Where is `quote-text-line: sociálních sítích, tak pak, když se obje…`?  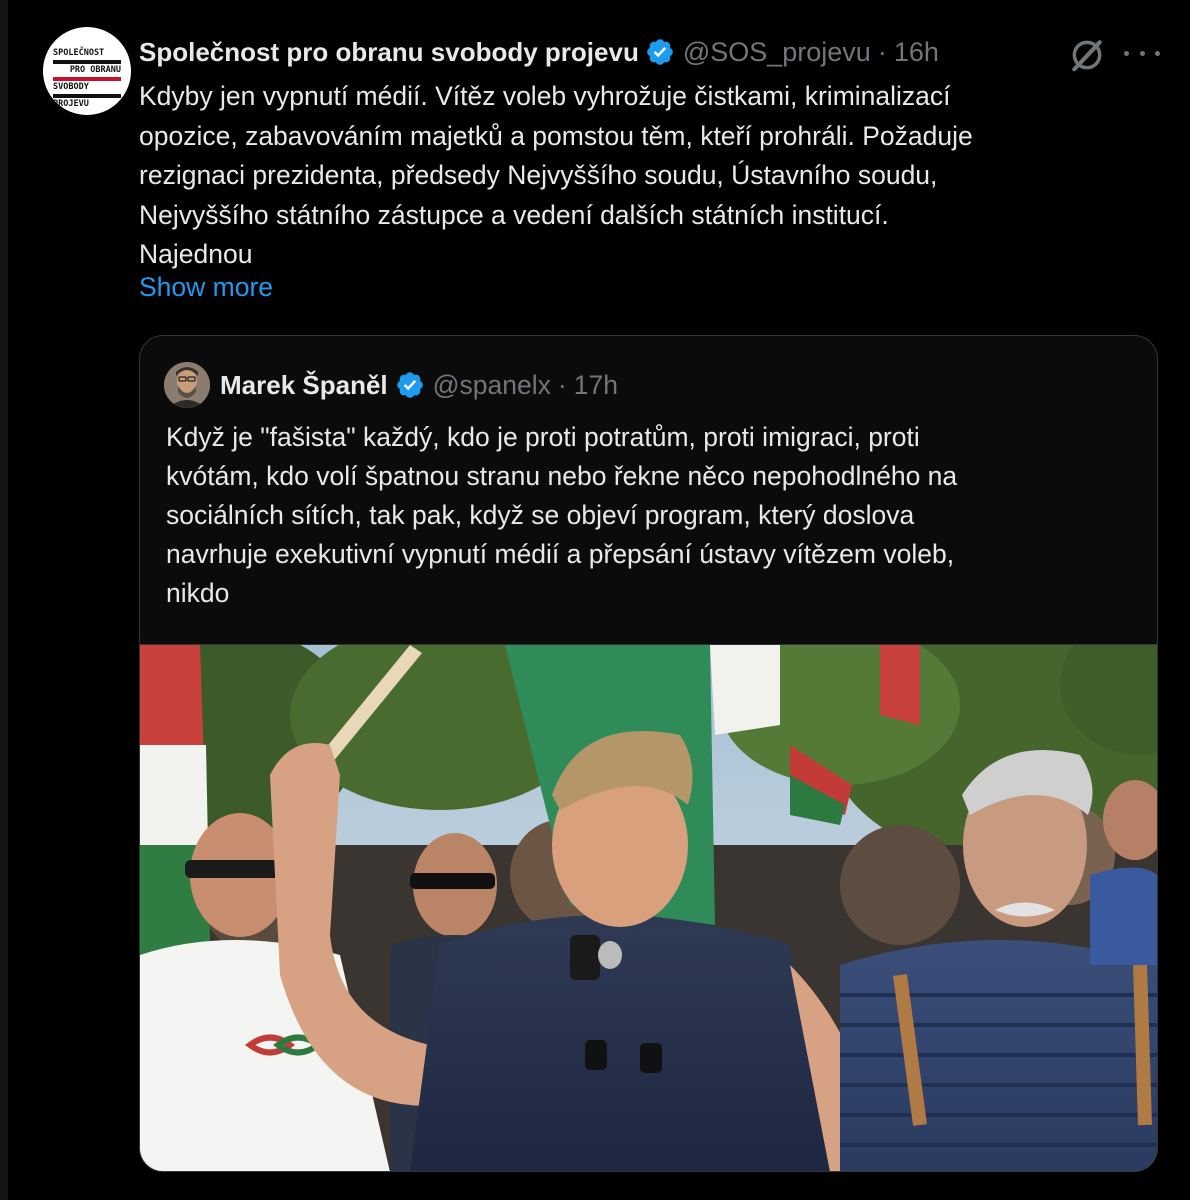
quote-text-line: sociálních sítích, tak pak, když se obje… is located at coordinates (540, 515).